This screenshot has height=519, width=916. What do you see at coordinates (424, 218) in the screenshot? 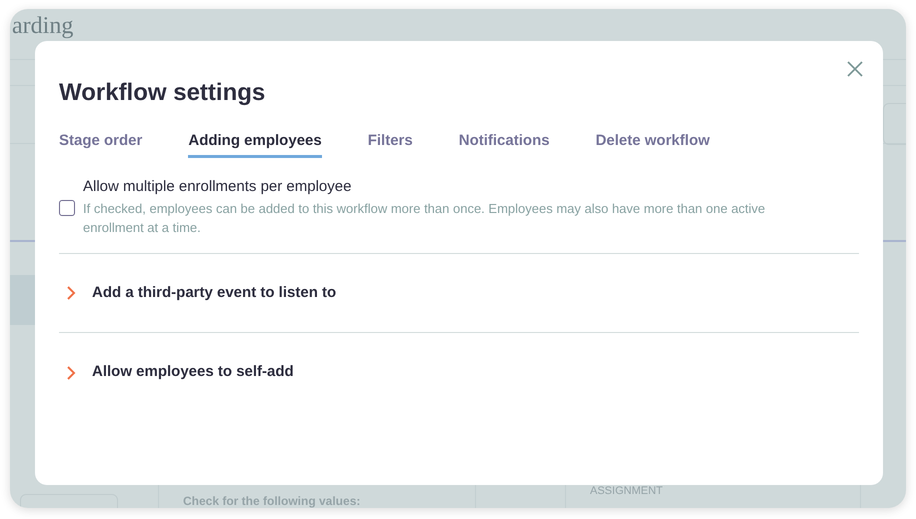
I see `help-text: If checked, employees can be added to this workflow more than once. Employees may also have more than one active enrollment at a time.` at bounding box center [424, 218].